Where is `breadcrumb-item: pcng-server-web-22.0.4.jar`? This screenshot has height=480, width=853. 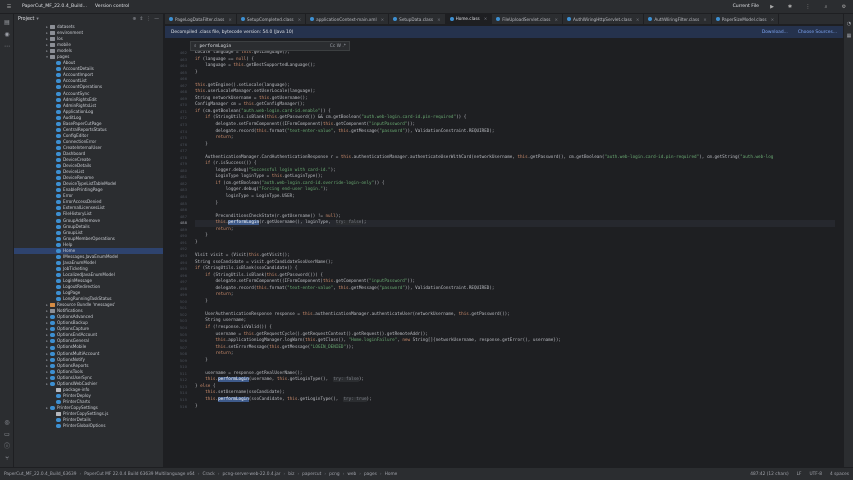 breadcrumb-item: pcng-server-web-22.0.4.jar is located at coordinates (252, 474).